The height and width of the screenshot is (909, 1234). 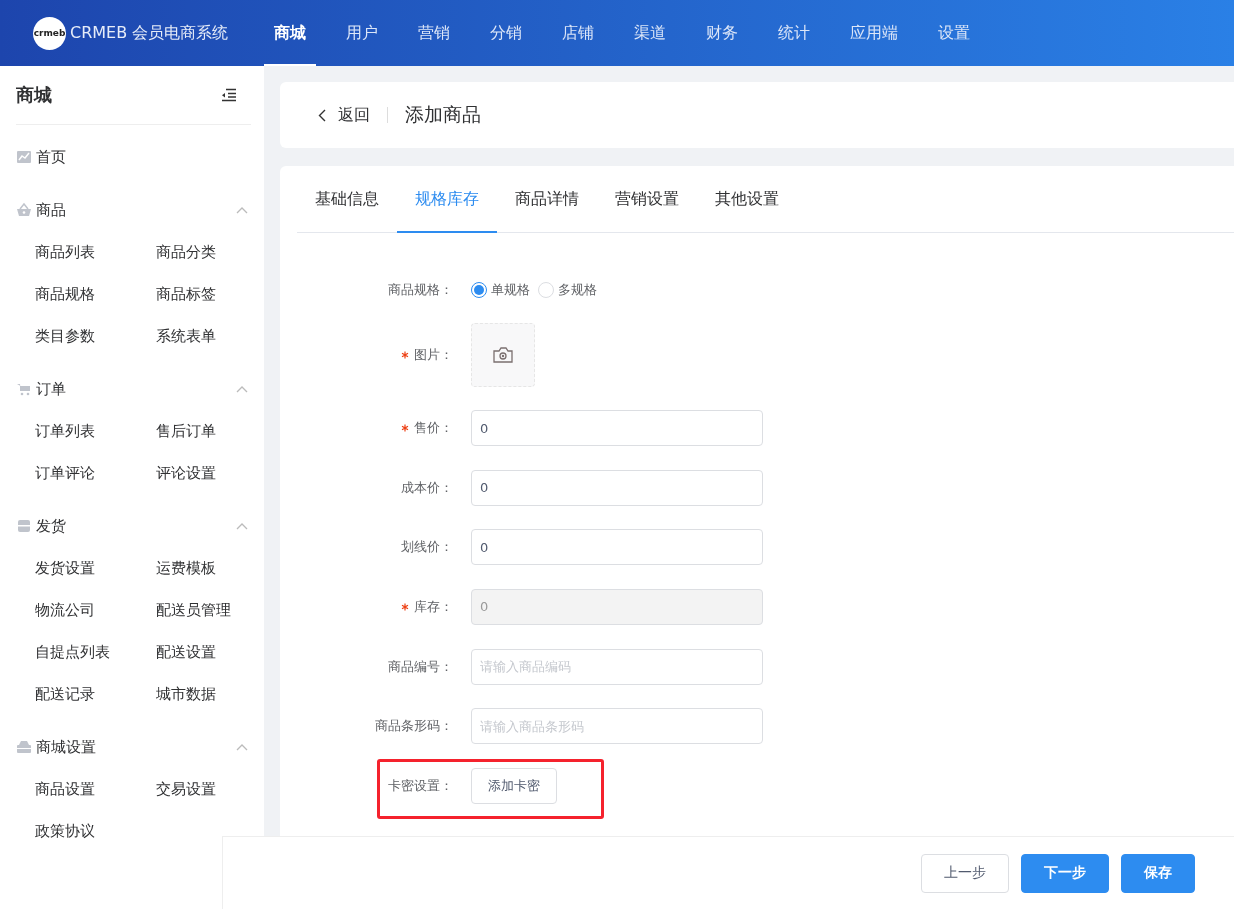 What do you see at coordinates (76, 473) in the screenshot?
I see `sidebar-item: 订单评论` at bounding box center [76, 473].